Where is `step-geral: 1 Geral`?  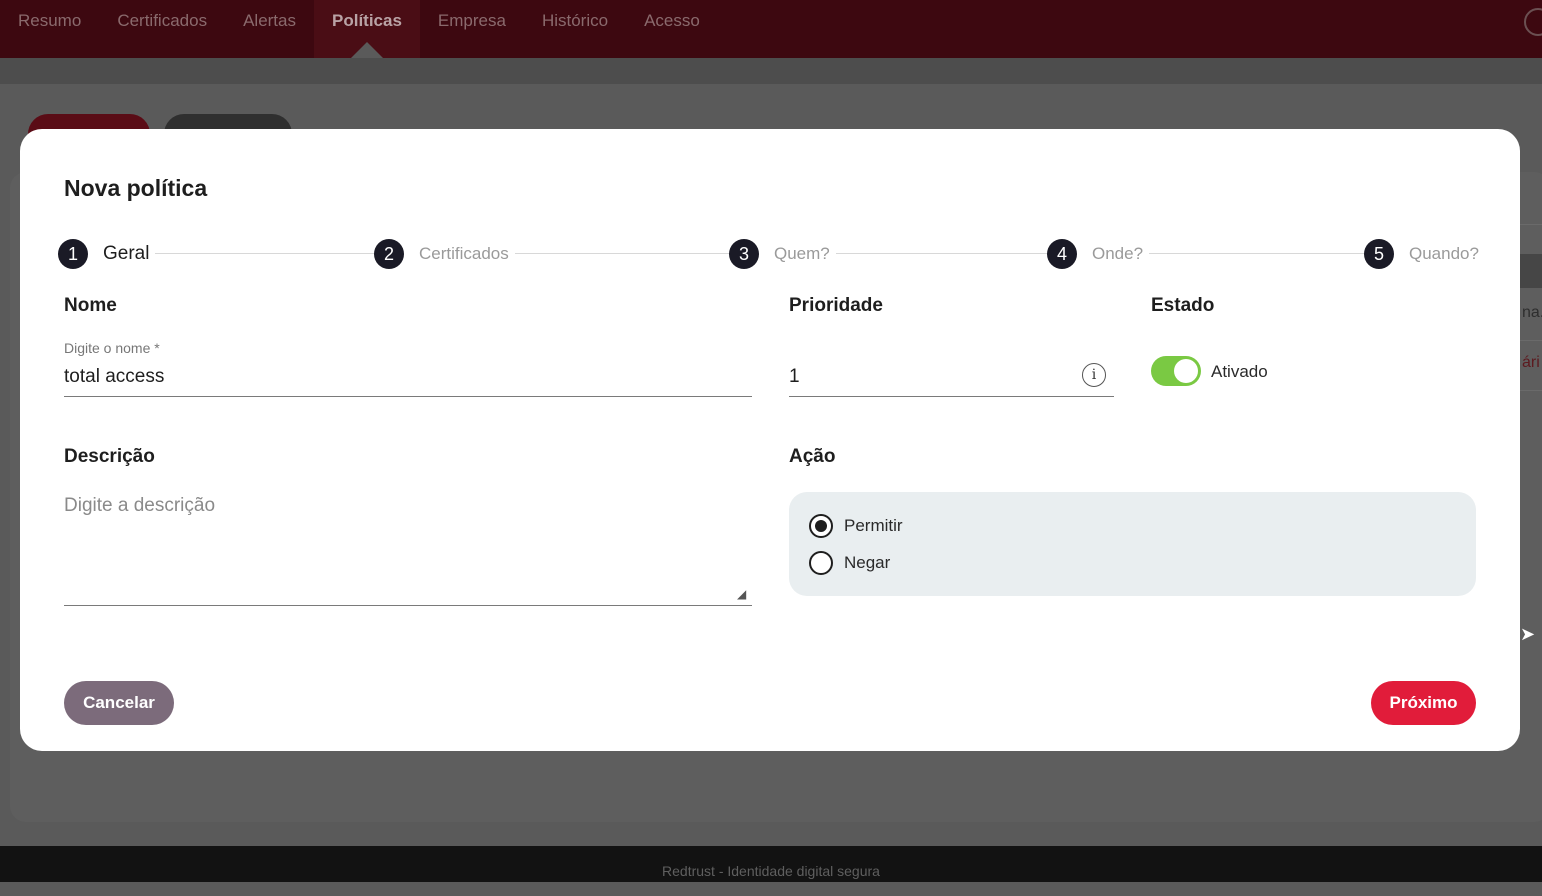
step-geral: 1 Geral is located at coordinates (107, 254).